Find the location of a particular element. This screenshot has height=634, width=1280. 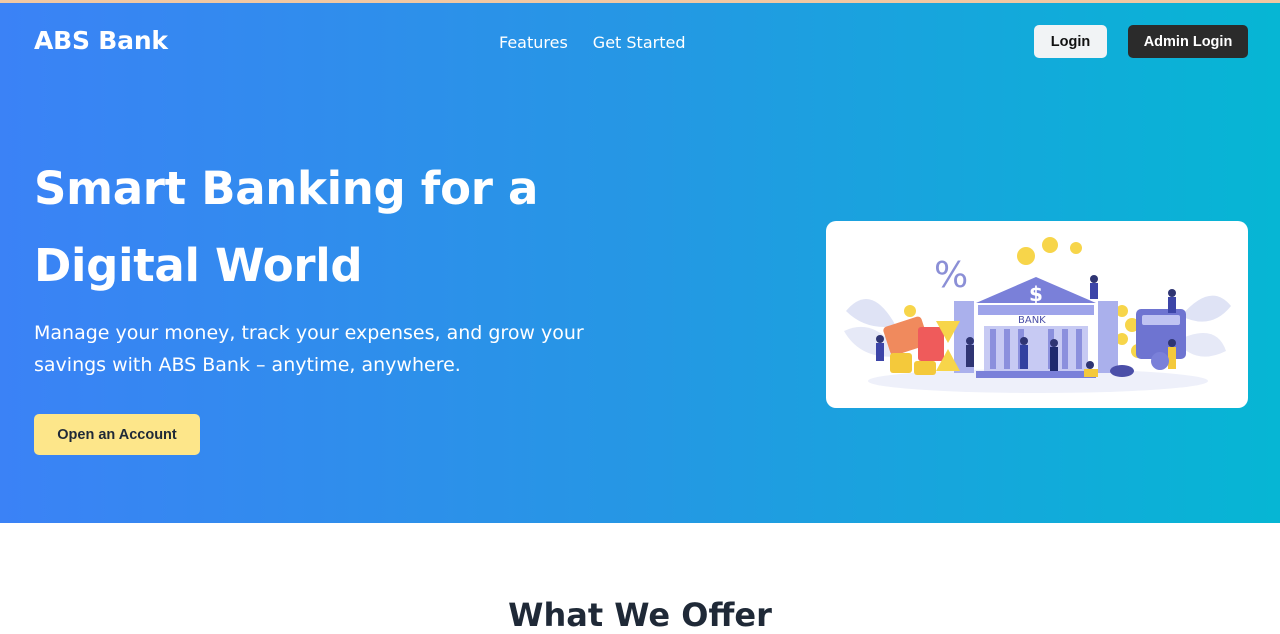

percent-icon: % is located at coordinates (951, 275).